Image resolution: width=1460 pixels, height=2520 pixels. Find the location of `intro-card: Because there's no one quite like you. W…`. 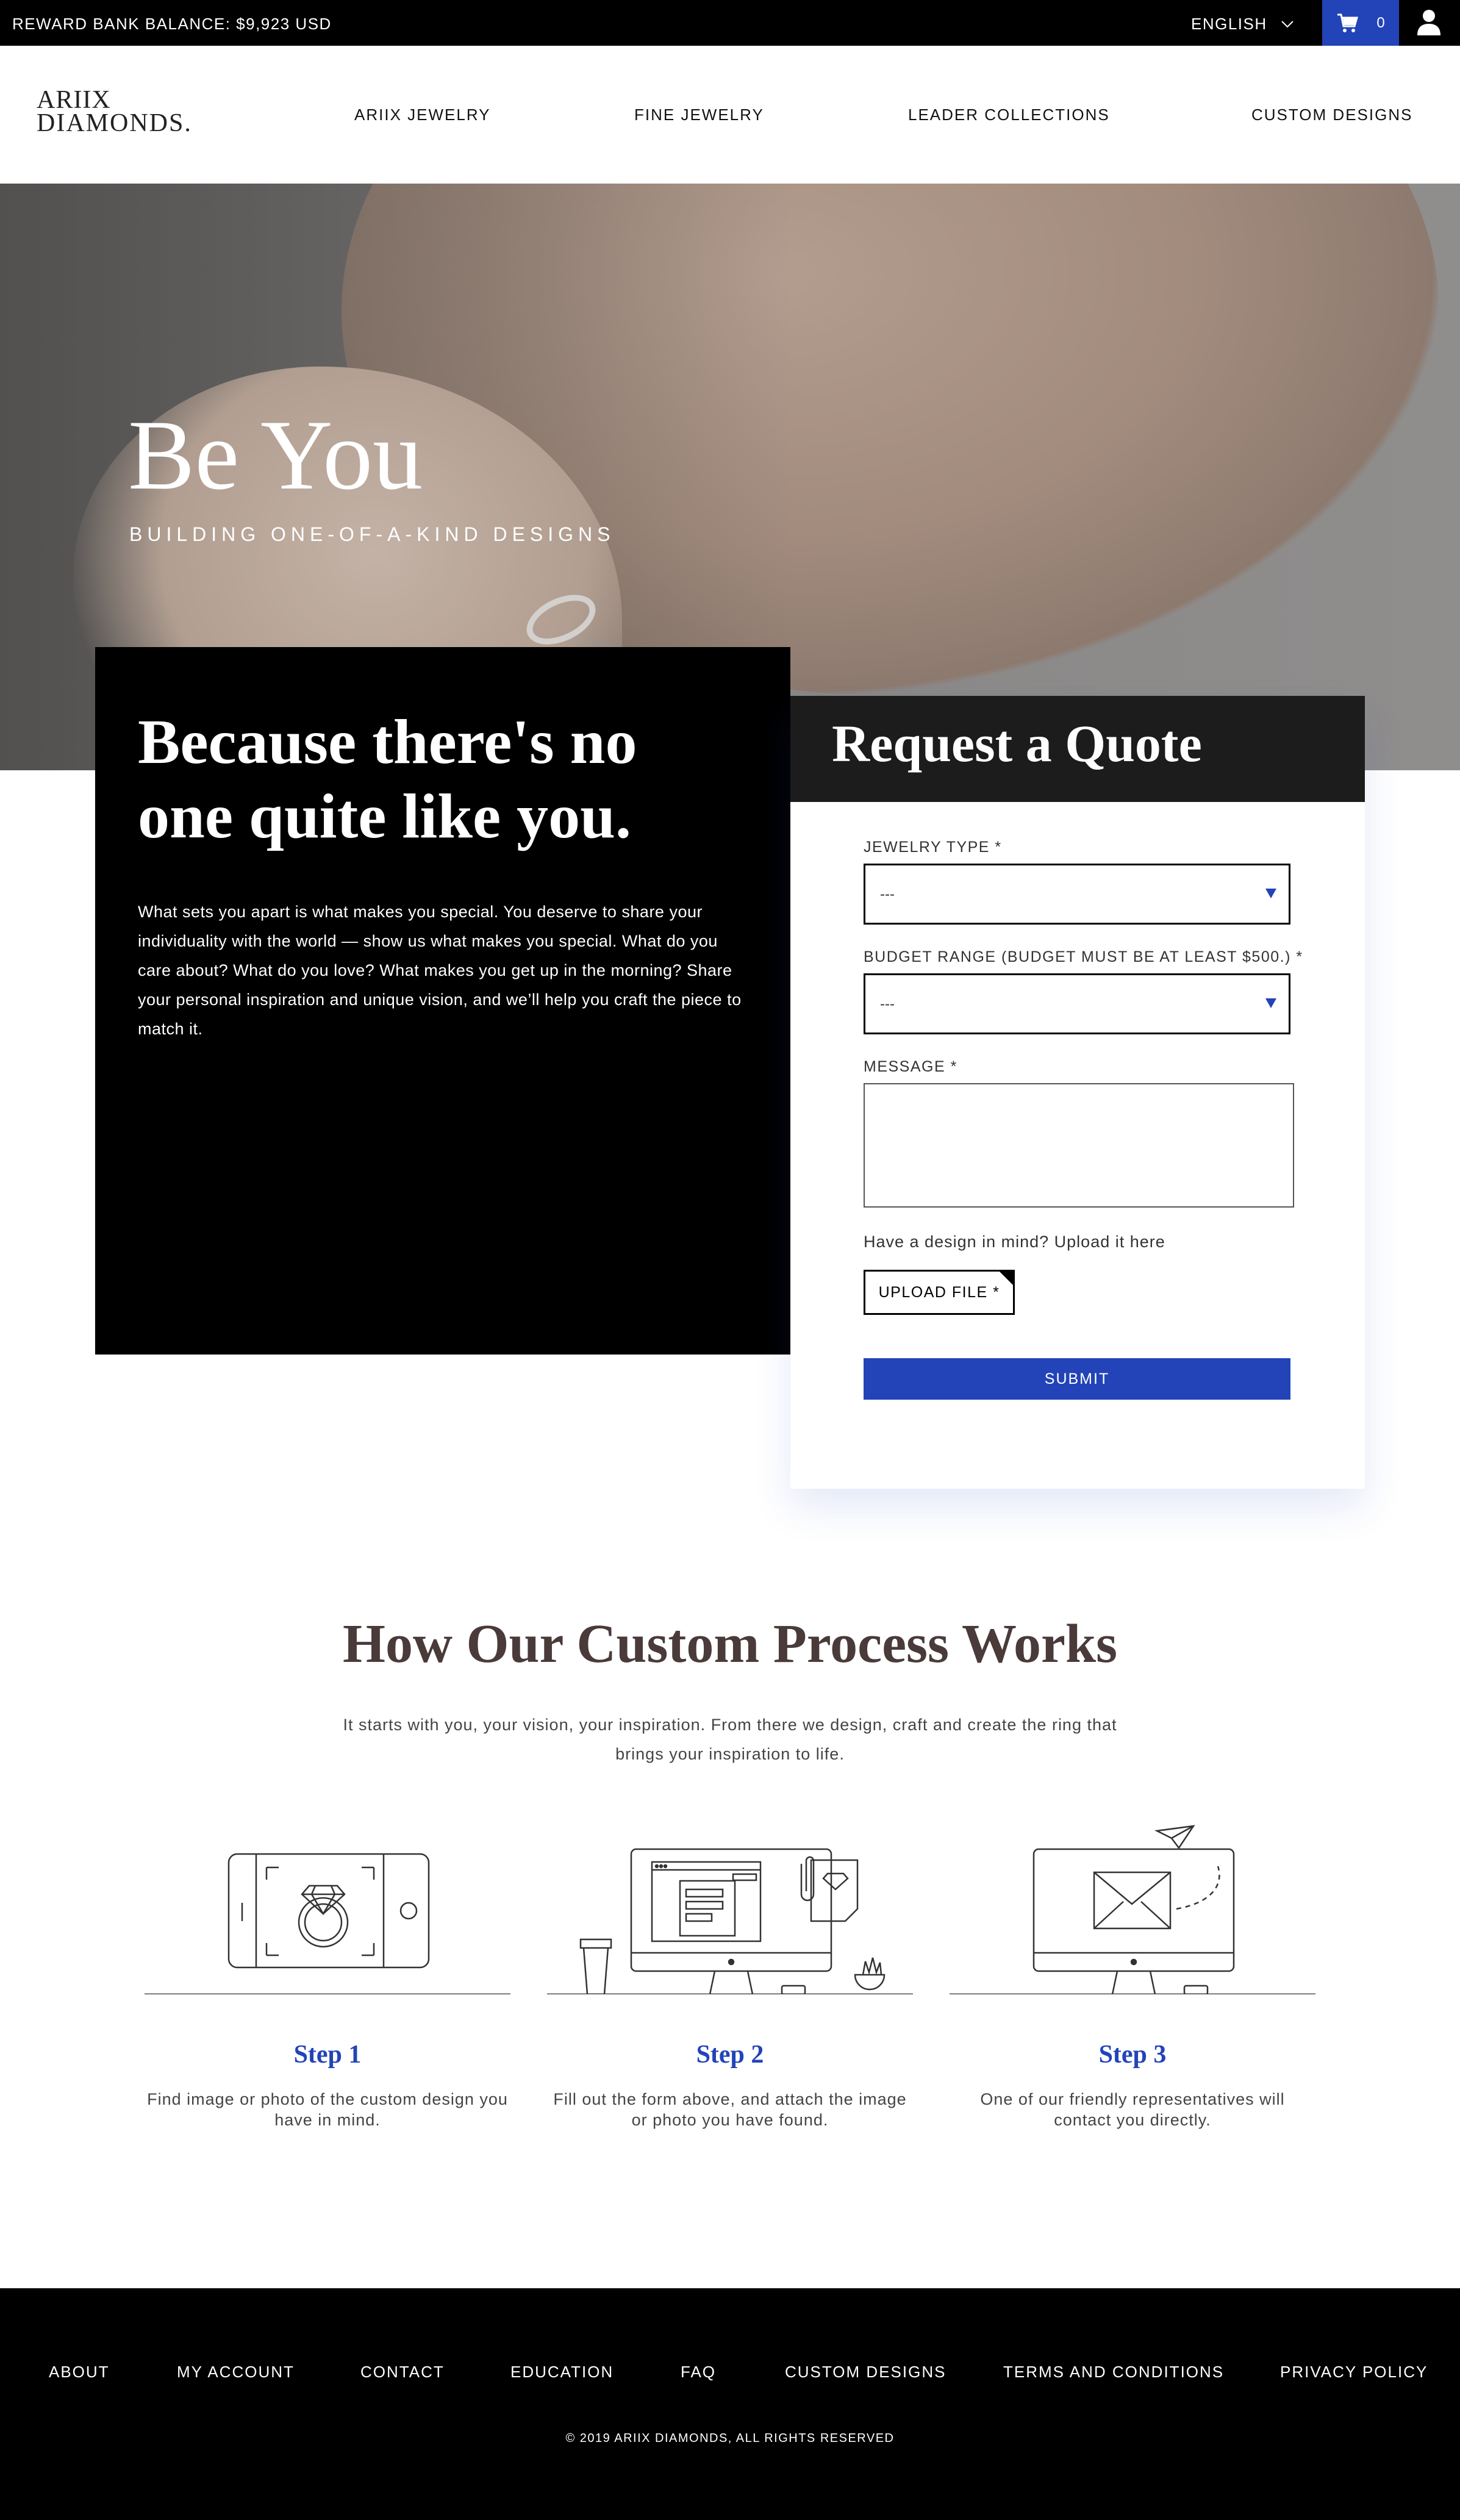

intro-card: Because there's no one quite like you. W… is located at coordinates (442, 1001).